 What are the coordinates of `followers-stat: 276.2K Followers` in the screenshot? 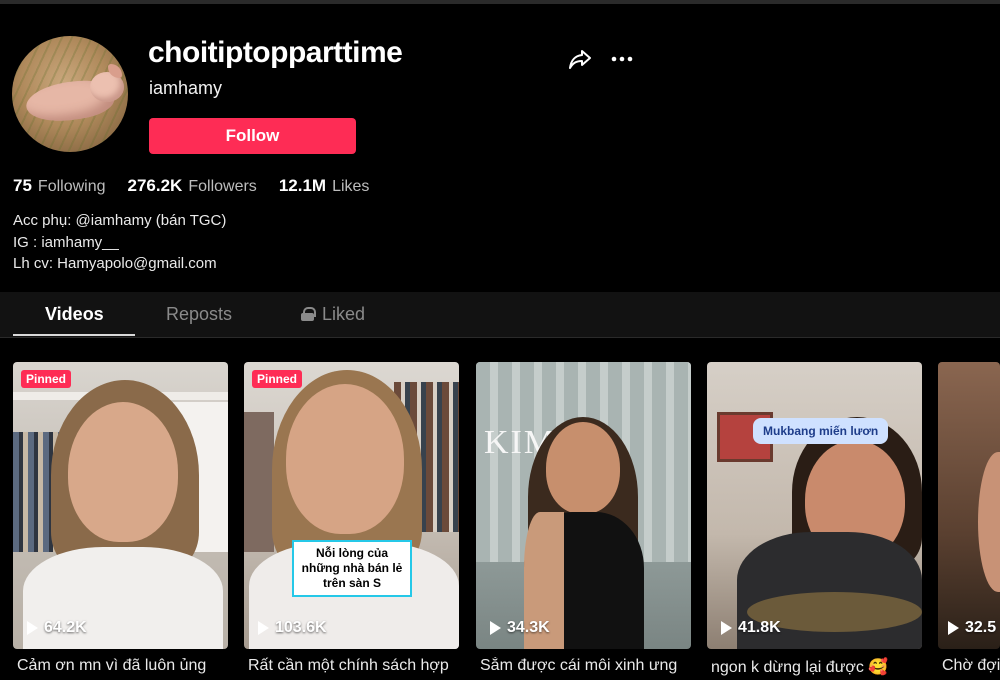 It's located at (192, 186).